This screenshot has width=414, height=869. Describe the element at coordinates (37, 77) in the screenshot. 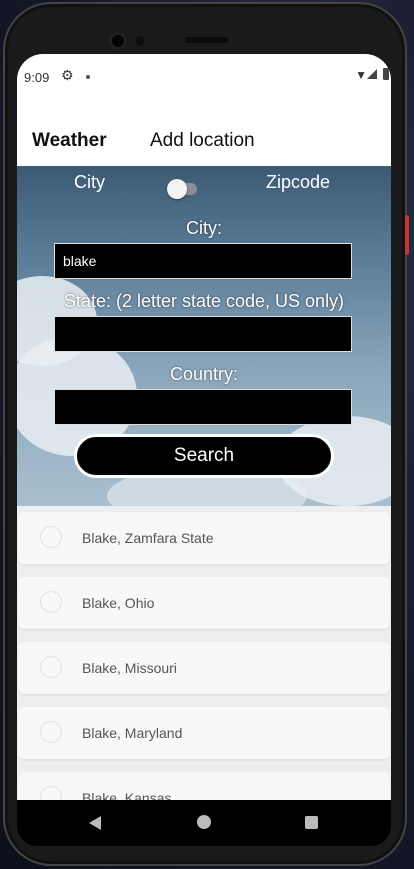

I see `status-time: 9:09` at that location.